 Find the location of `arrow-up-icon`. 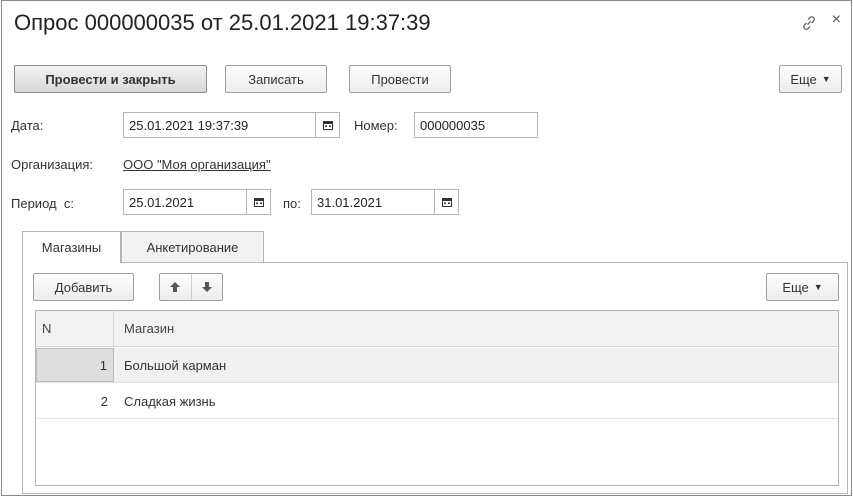

arrow-up-icon is located at coordinates (175, 287).